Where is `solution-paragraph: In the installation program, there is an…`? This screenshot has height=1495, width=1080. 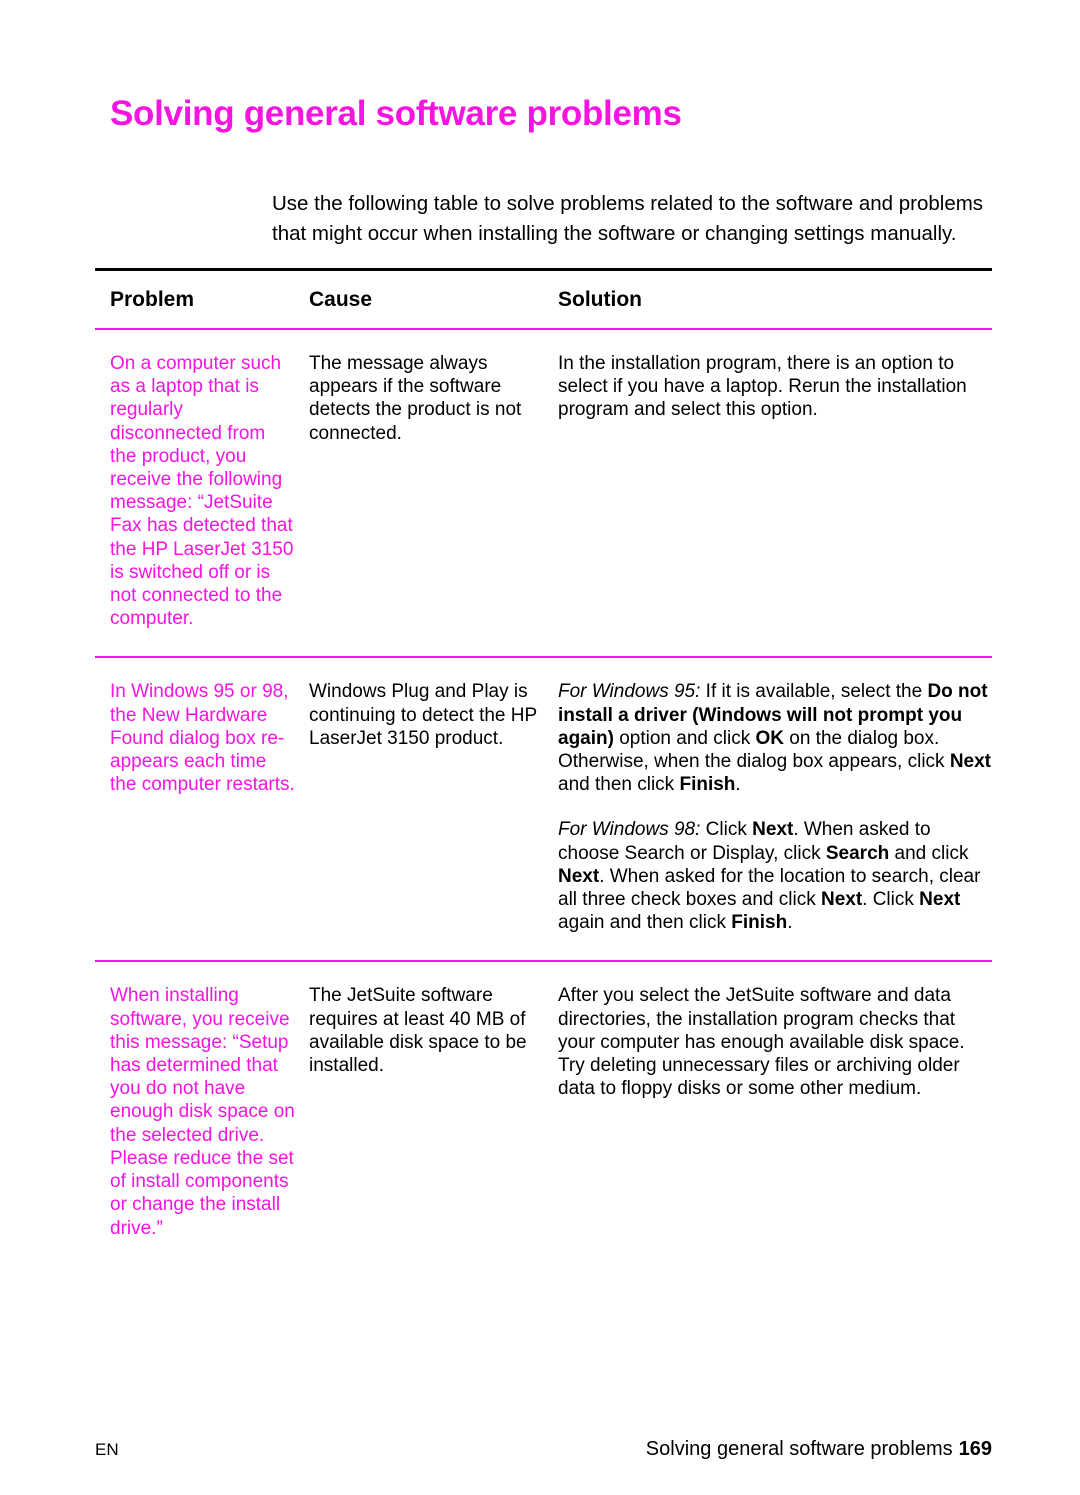 solution-paragraph: In the installation program, there is an… is located at coordinates (775, 387).